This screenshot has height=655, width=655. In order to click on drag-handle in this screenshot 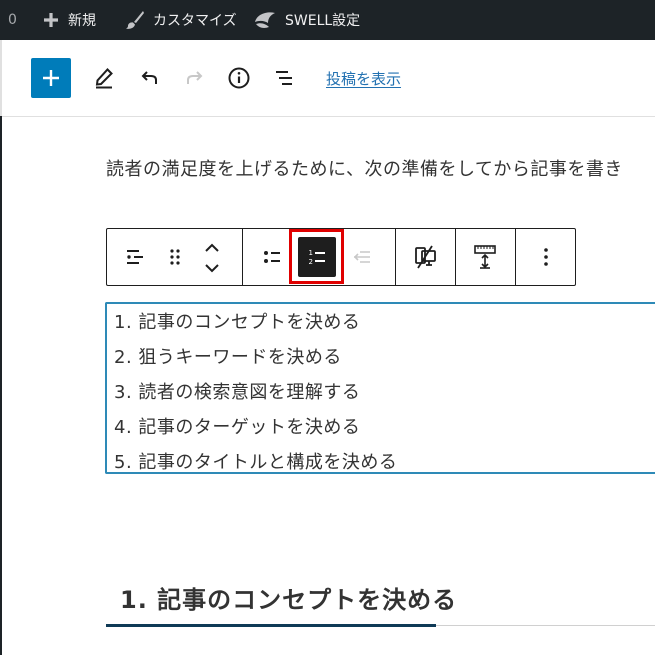, I will do `click(175, 257)`.